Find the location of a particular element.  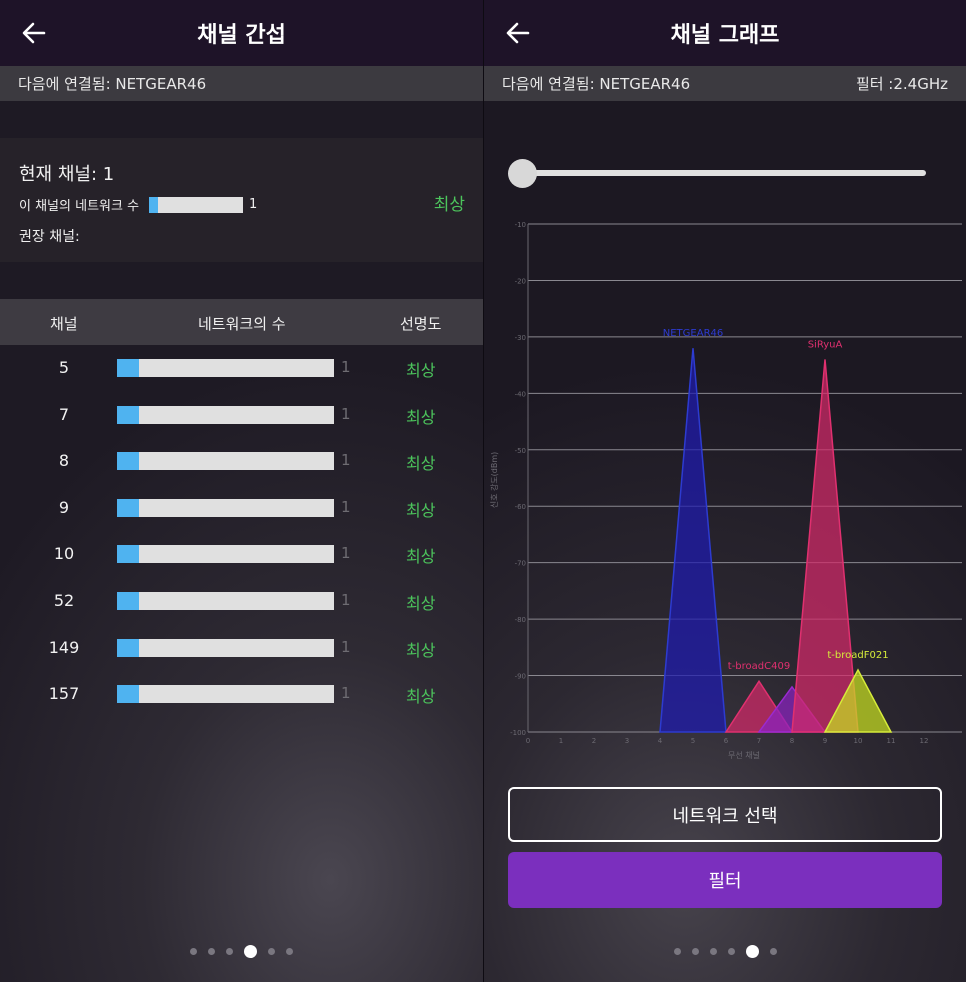

current-channel-quality: 최상 is located at coordinates (449, 205).